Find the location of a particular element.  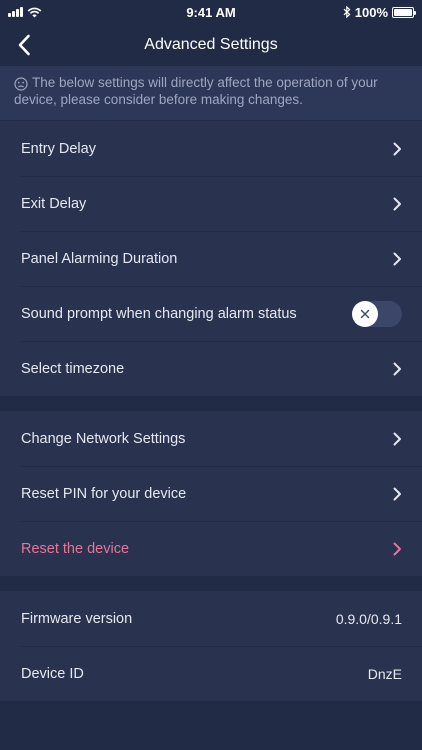

row-label: Reset the device is located at coordinates (75, 548).